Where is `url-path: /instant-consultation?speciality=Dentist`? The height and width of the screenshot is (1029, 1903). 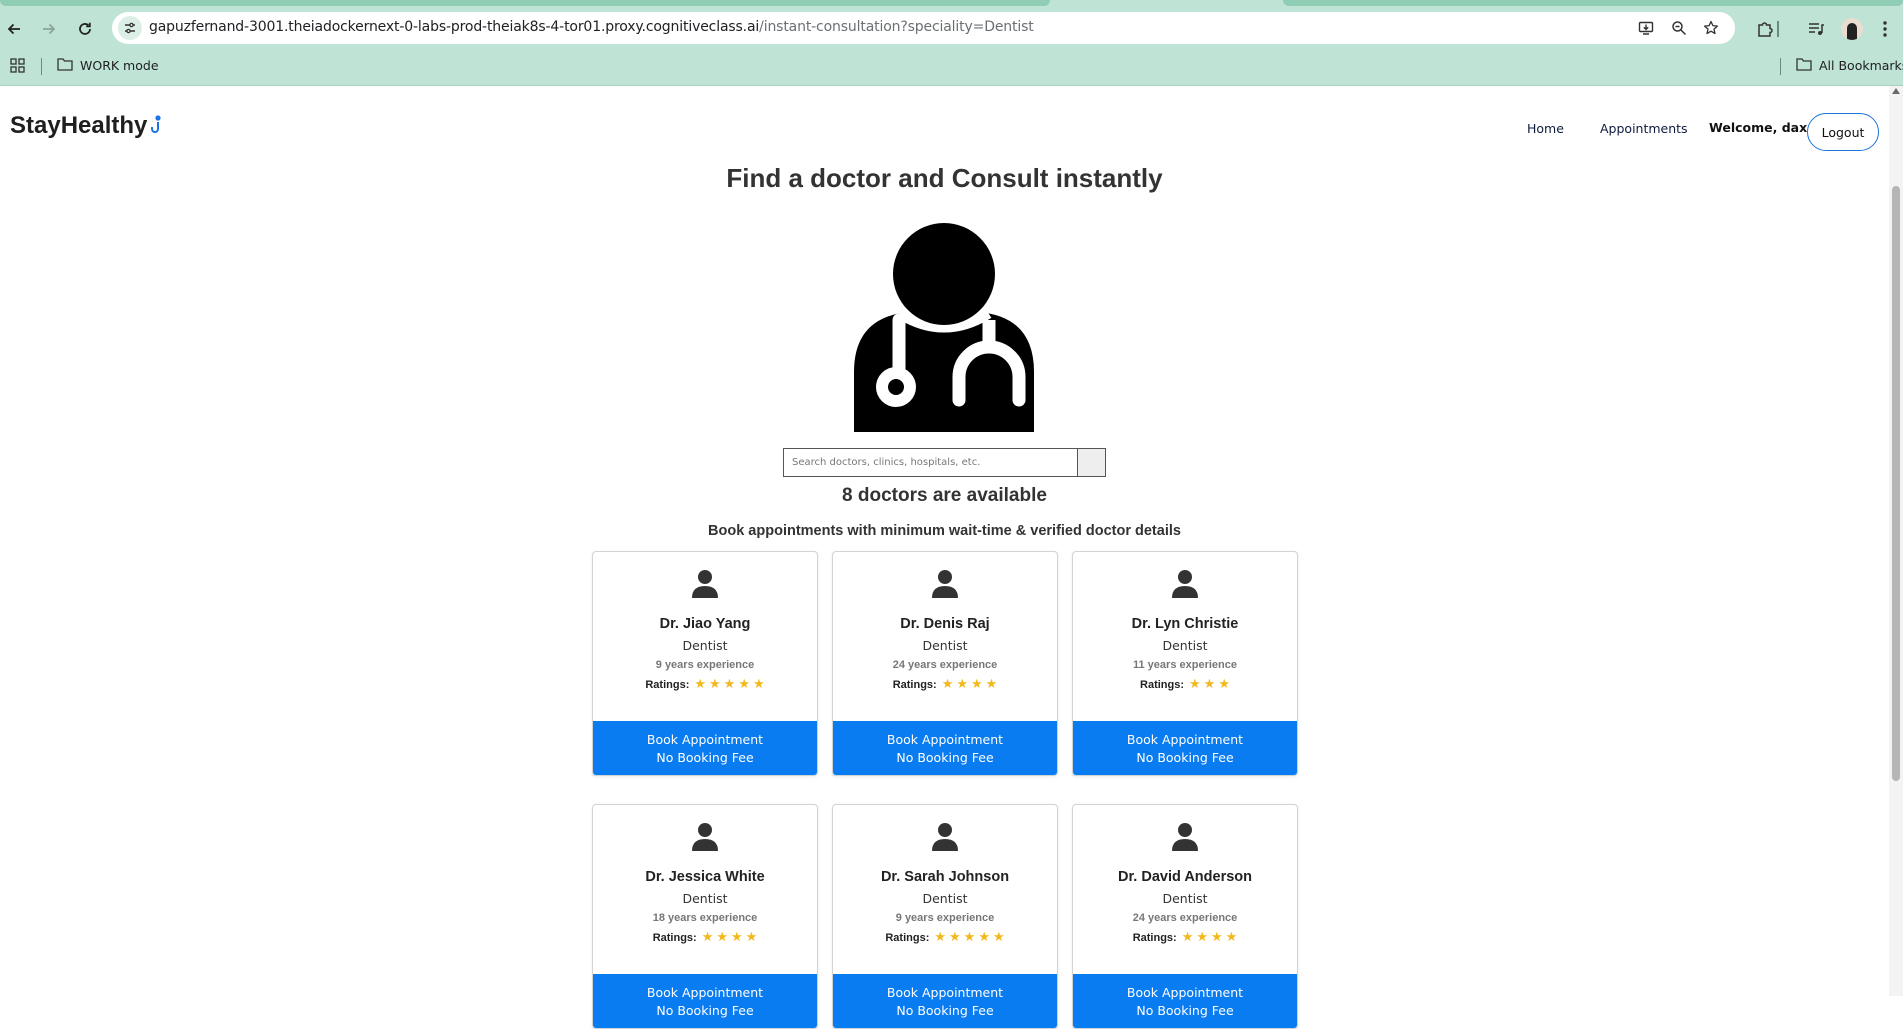 url-path: /instant-consultation?speciality=Dentist is located at coordinates (896, 27).